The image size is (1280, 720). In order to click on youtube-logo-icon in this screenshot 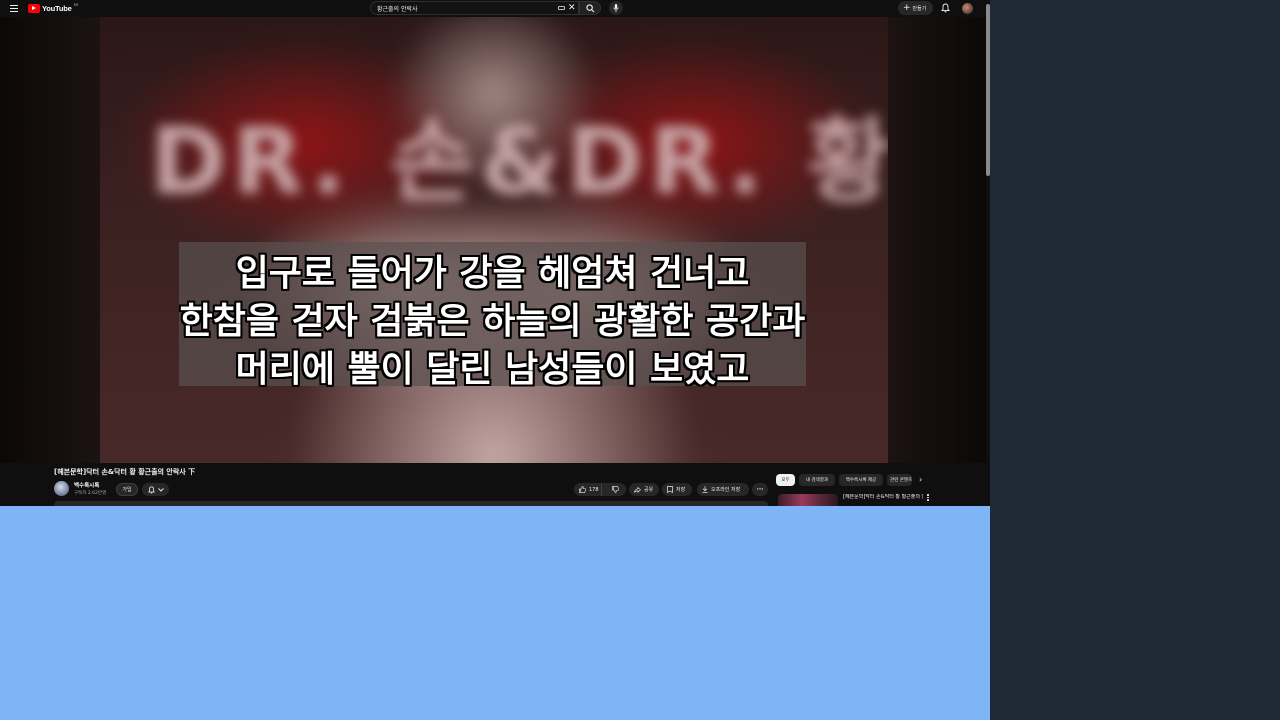, I will do `click(34, 8)`.